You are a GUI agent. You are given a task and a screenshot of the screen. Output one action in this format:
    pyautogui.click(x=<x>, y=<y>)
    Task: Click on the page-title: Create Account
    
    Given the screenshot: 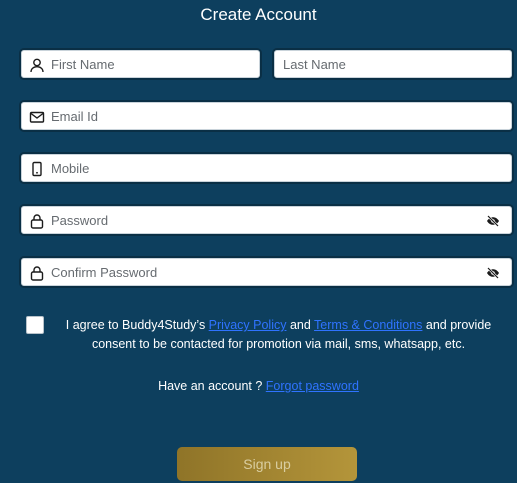 What is the action you would take?
    pyautogui.click(x=258, y=14)
    